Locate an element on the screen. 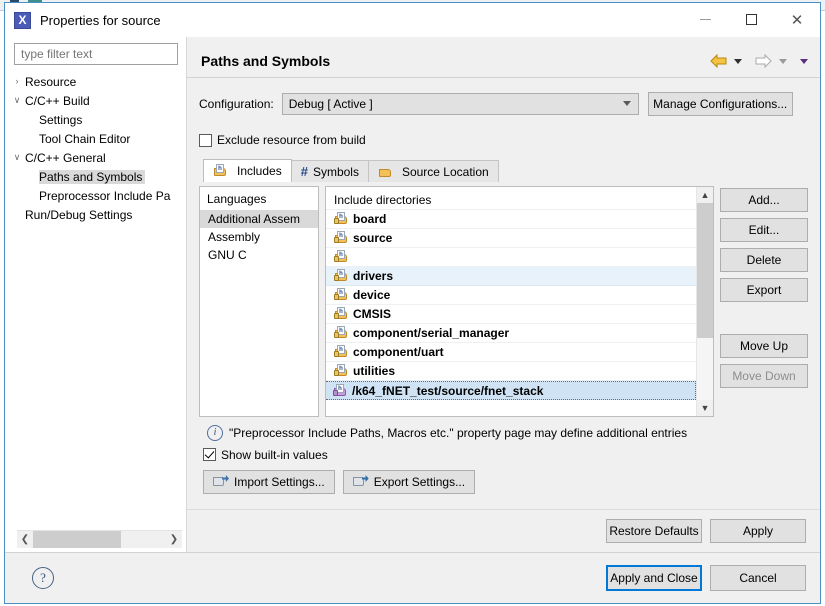 This screenshot has width=825, height=606. include-row: h component/serial_manager is located at coordinates (511, 333).